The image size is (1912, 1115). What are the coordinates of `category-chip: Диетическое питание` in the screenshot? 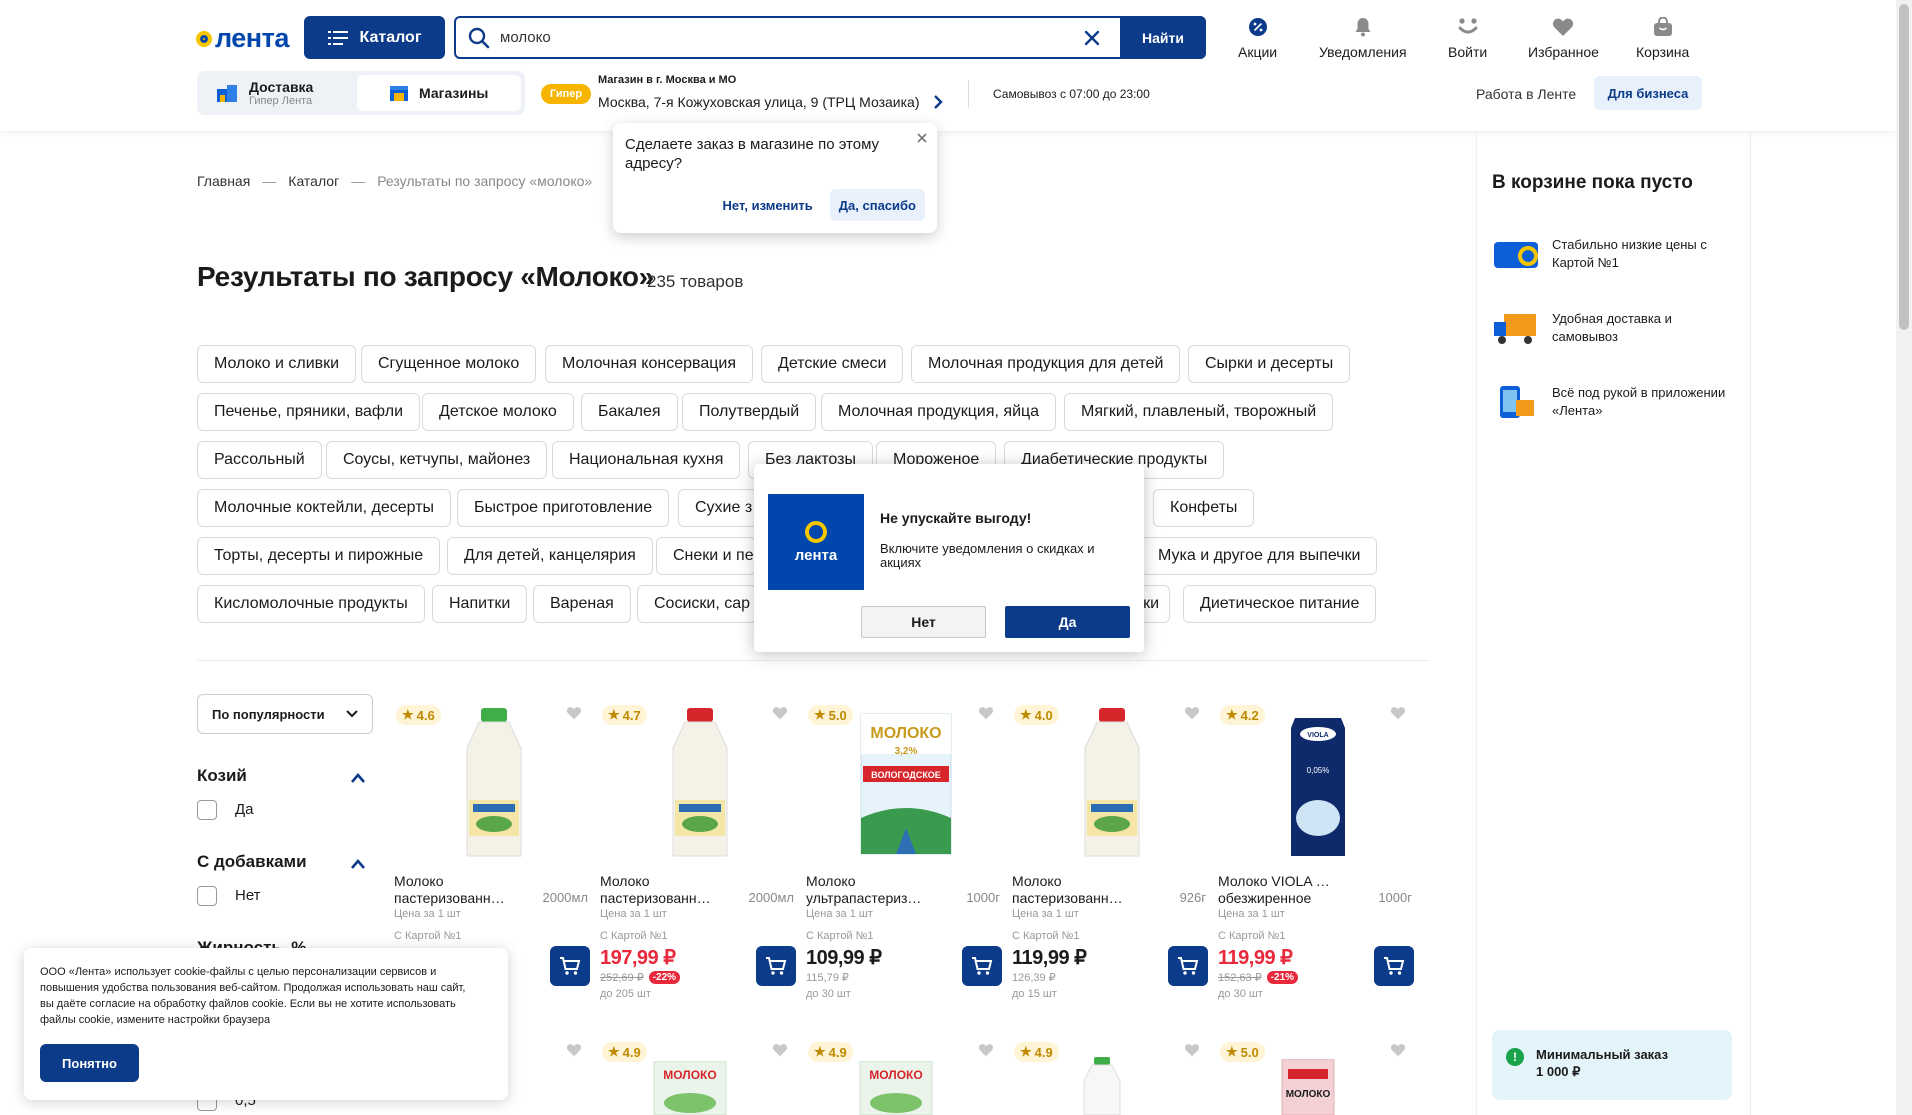 It's located at (1280, 604).